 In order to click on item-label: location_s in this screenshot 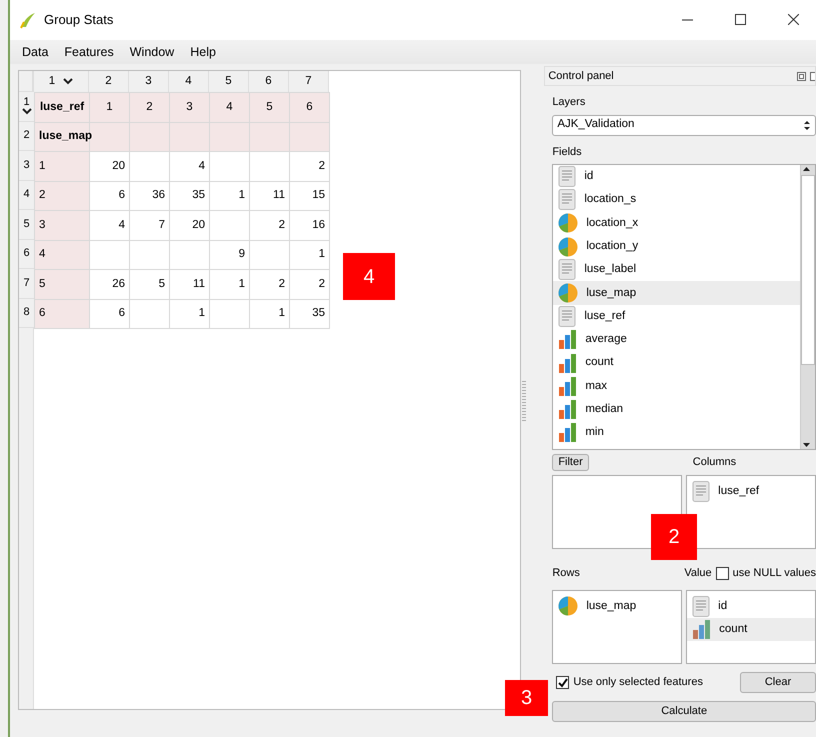, I will do `click(610, 200)`.